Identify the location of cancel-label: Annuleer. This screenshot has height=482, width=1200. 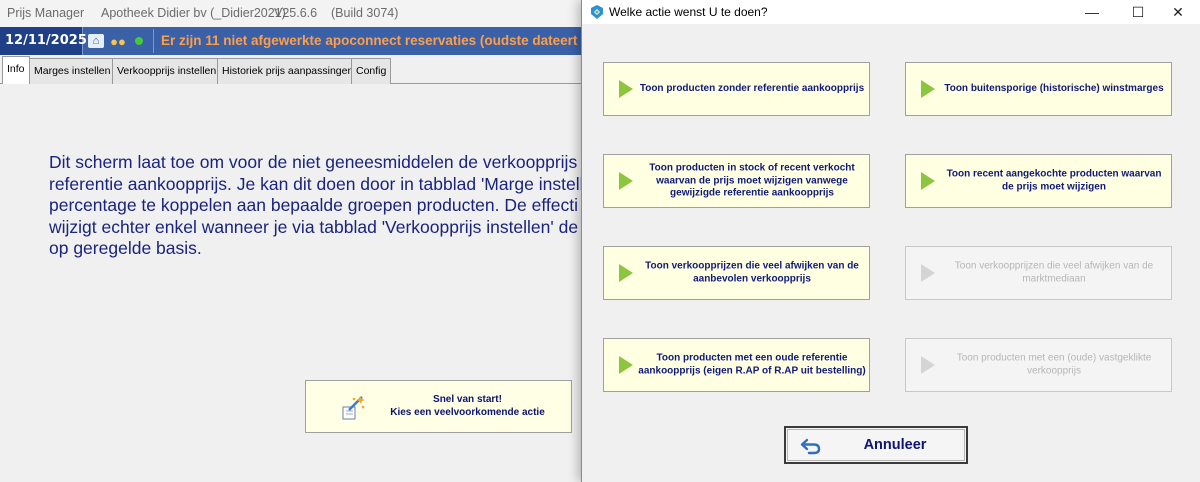
(895, 445).